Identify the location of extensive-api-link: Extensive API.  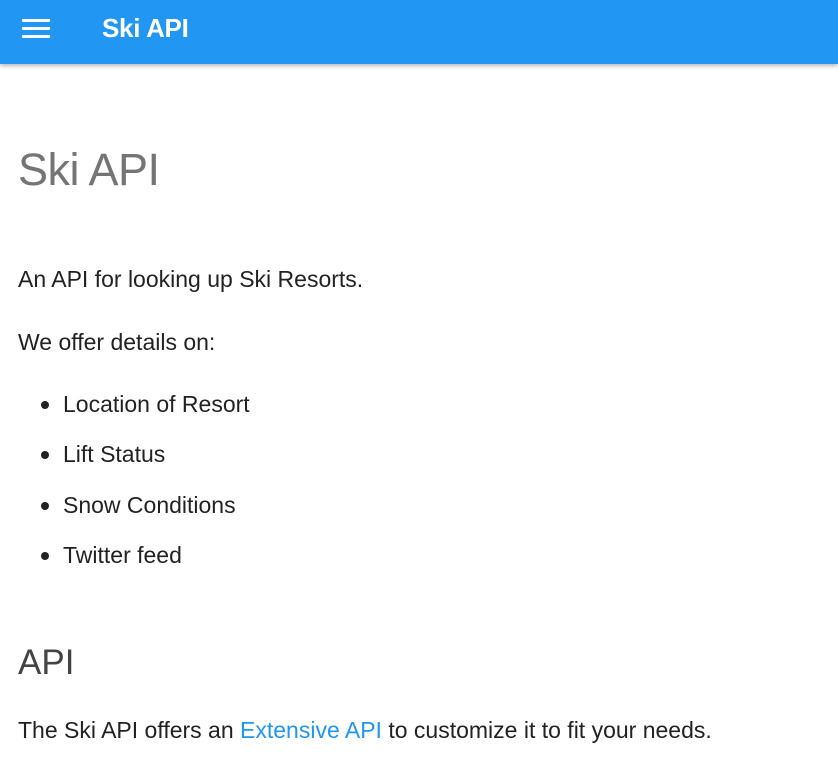
(311, 730).